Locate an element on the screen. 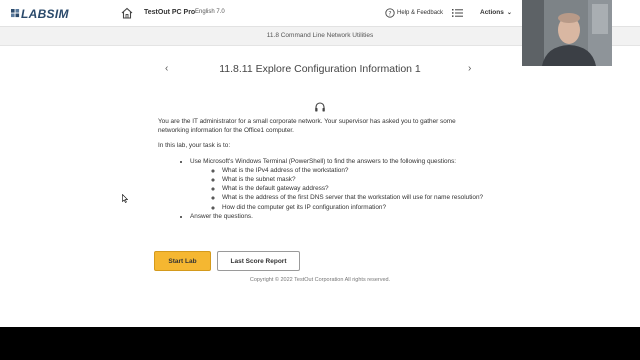 The image size is (640, 360). list-icon is located at coordinates (457, 13).